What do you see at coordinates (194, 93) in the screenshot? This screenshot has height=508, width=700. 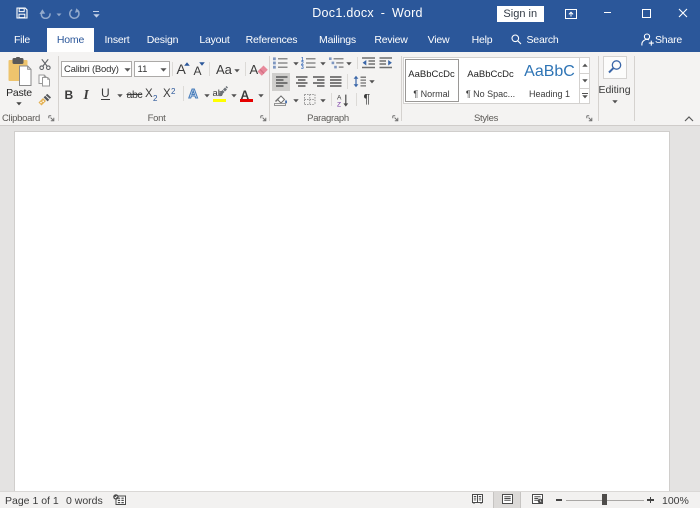 I see `svg-text: A` at bounding box center [194, 93].